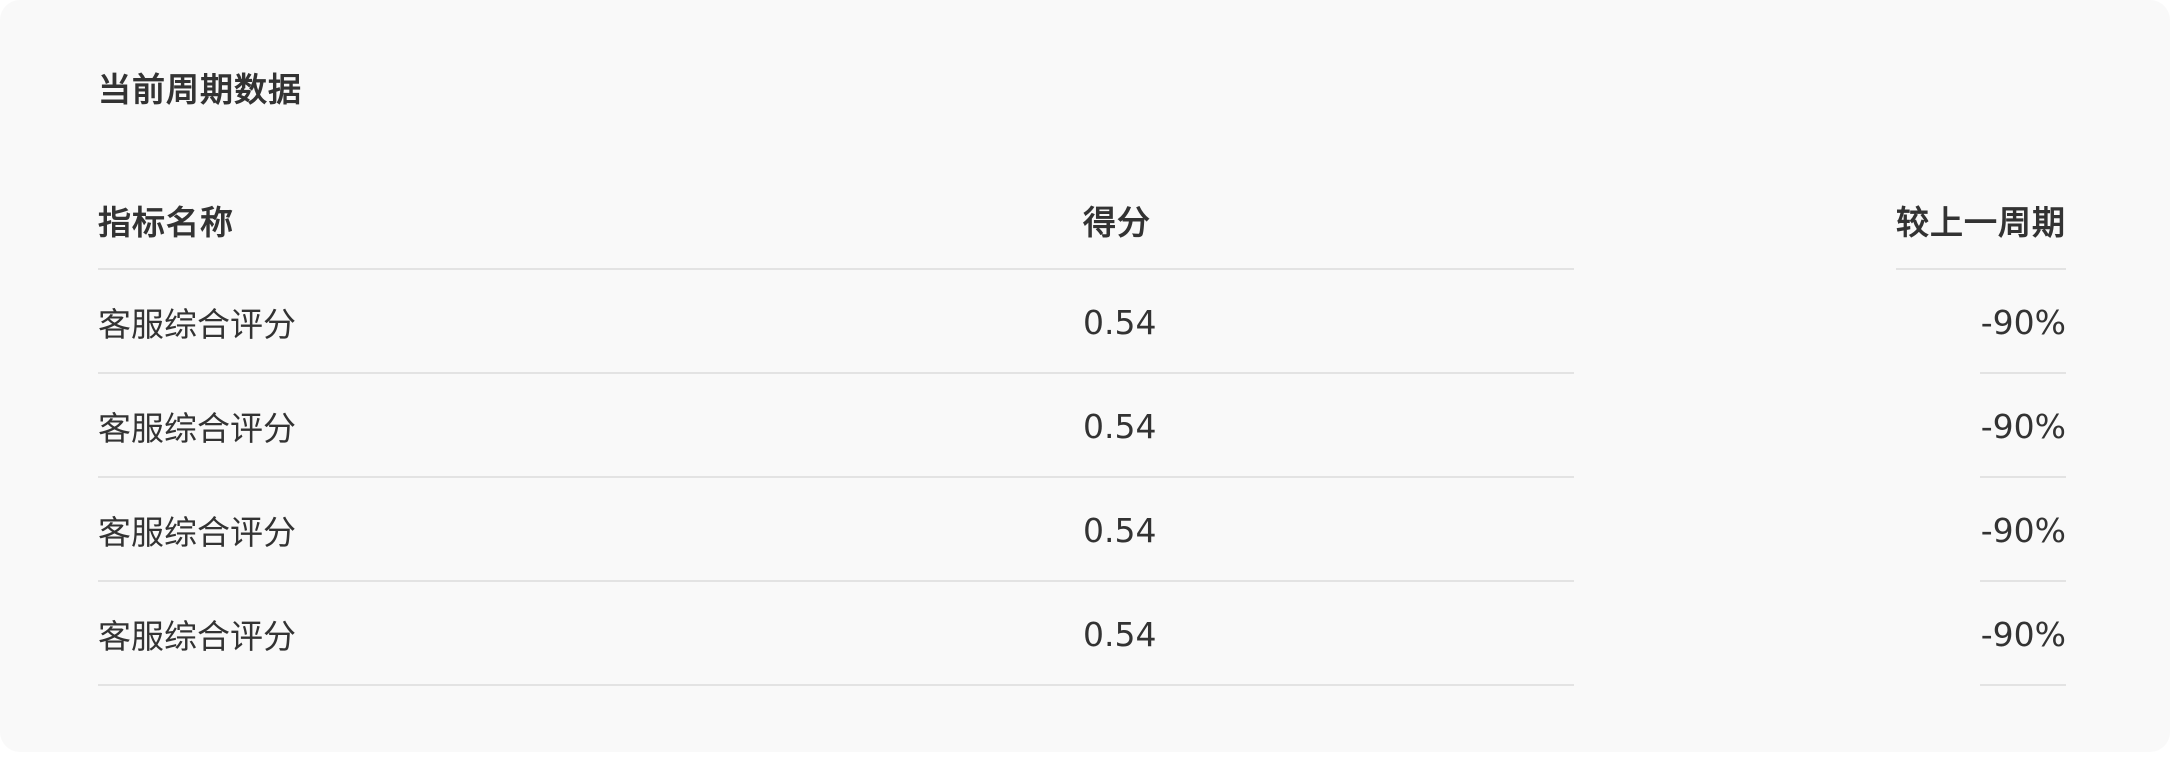 The height and width of the screenshot is (772, 2170). What do you see at coordinates (2023, 685) in the screenshot?
I see `row-divider-change` at bounding box center [2023, 685].